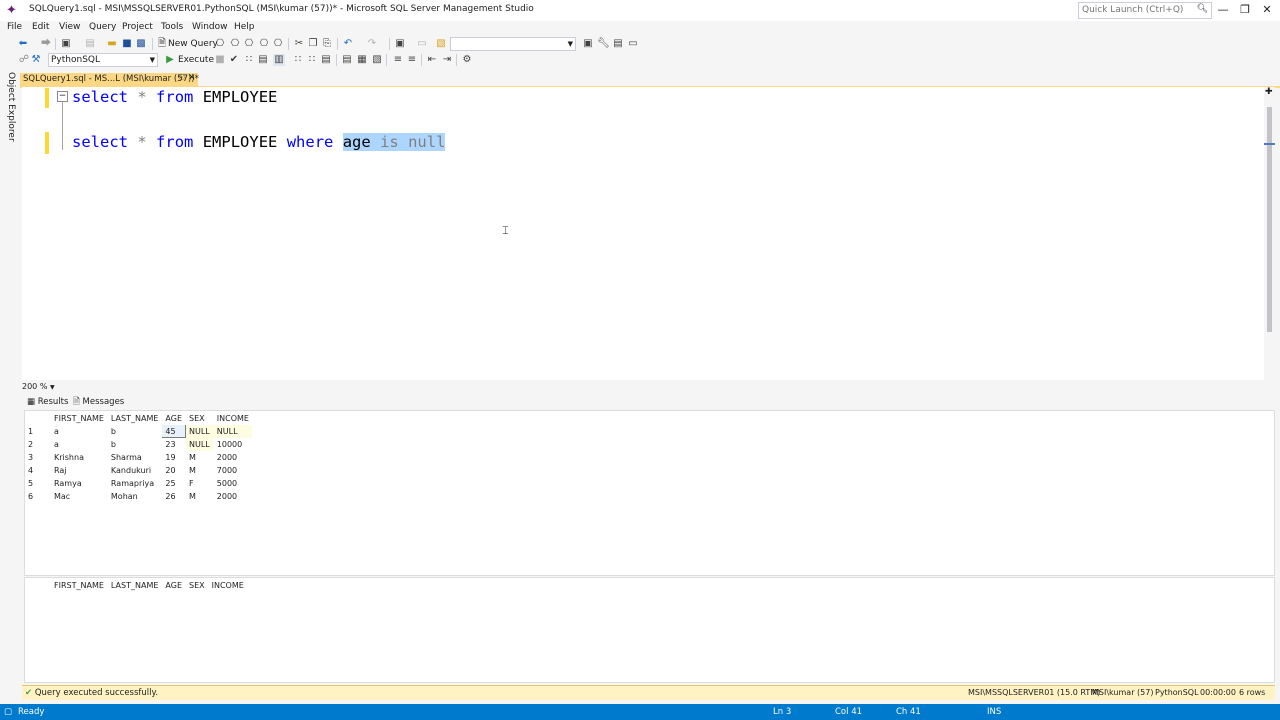 The height and width of the screenshot is (720, 1280). Describe the element at coordinates (432, 60) in the screenshot. I see `decrease-indent-icon: ⇤` at that location.